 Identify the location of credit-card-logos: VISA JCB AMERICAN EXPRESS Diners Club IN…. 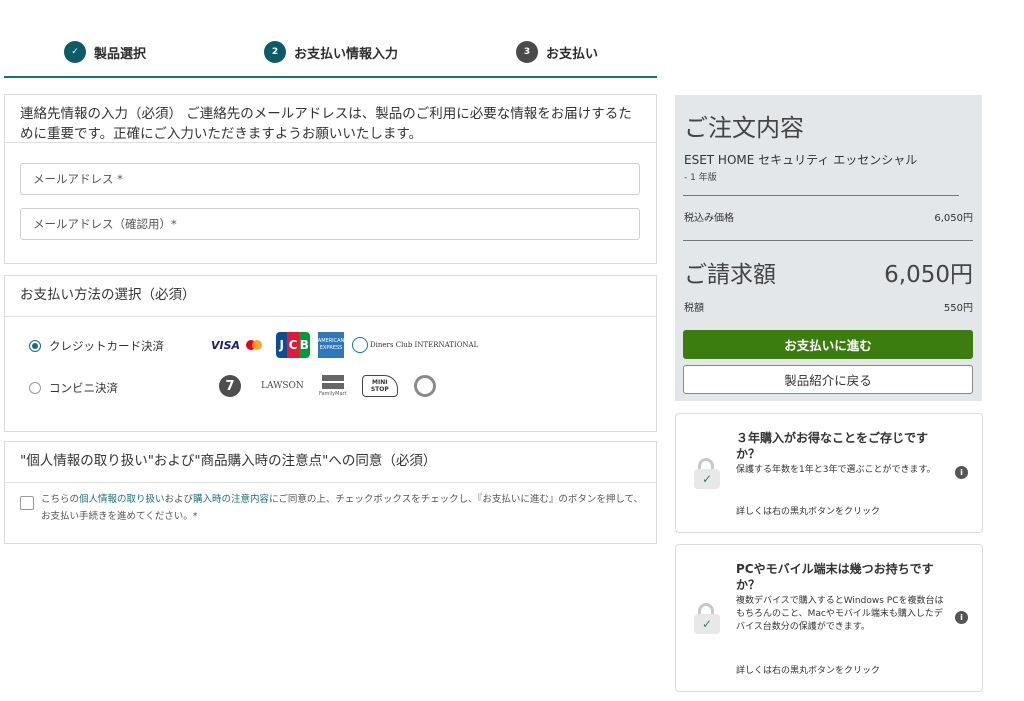
(344, 345).